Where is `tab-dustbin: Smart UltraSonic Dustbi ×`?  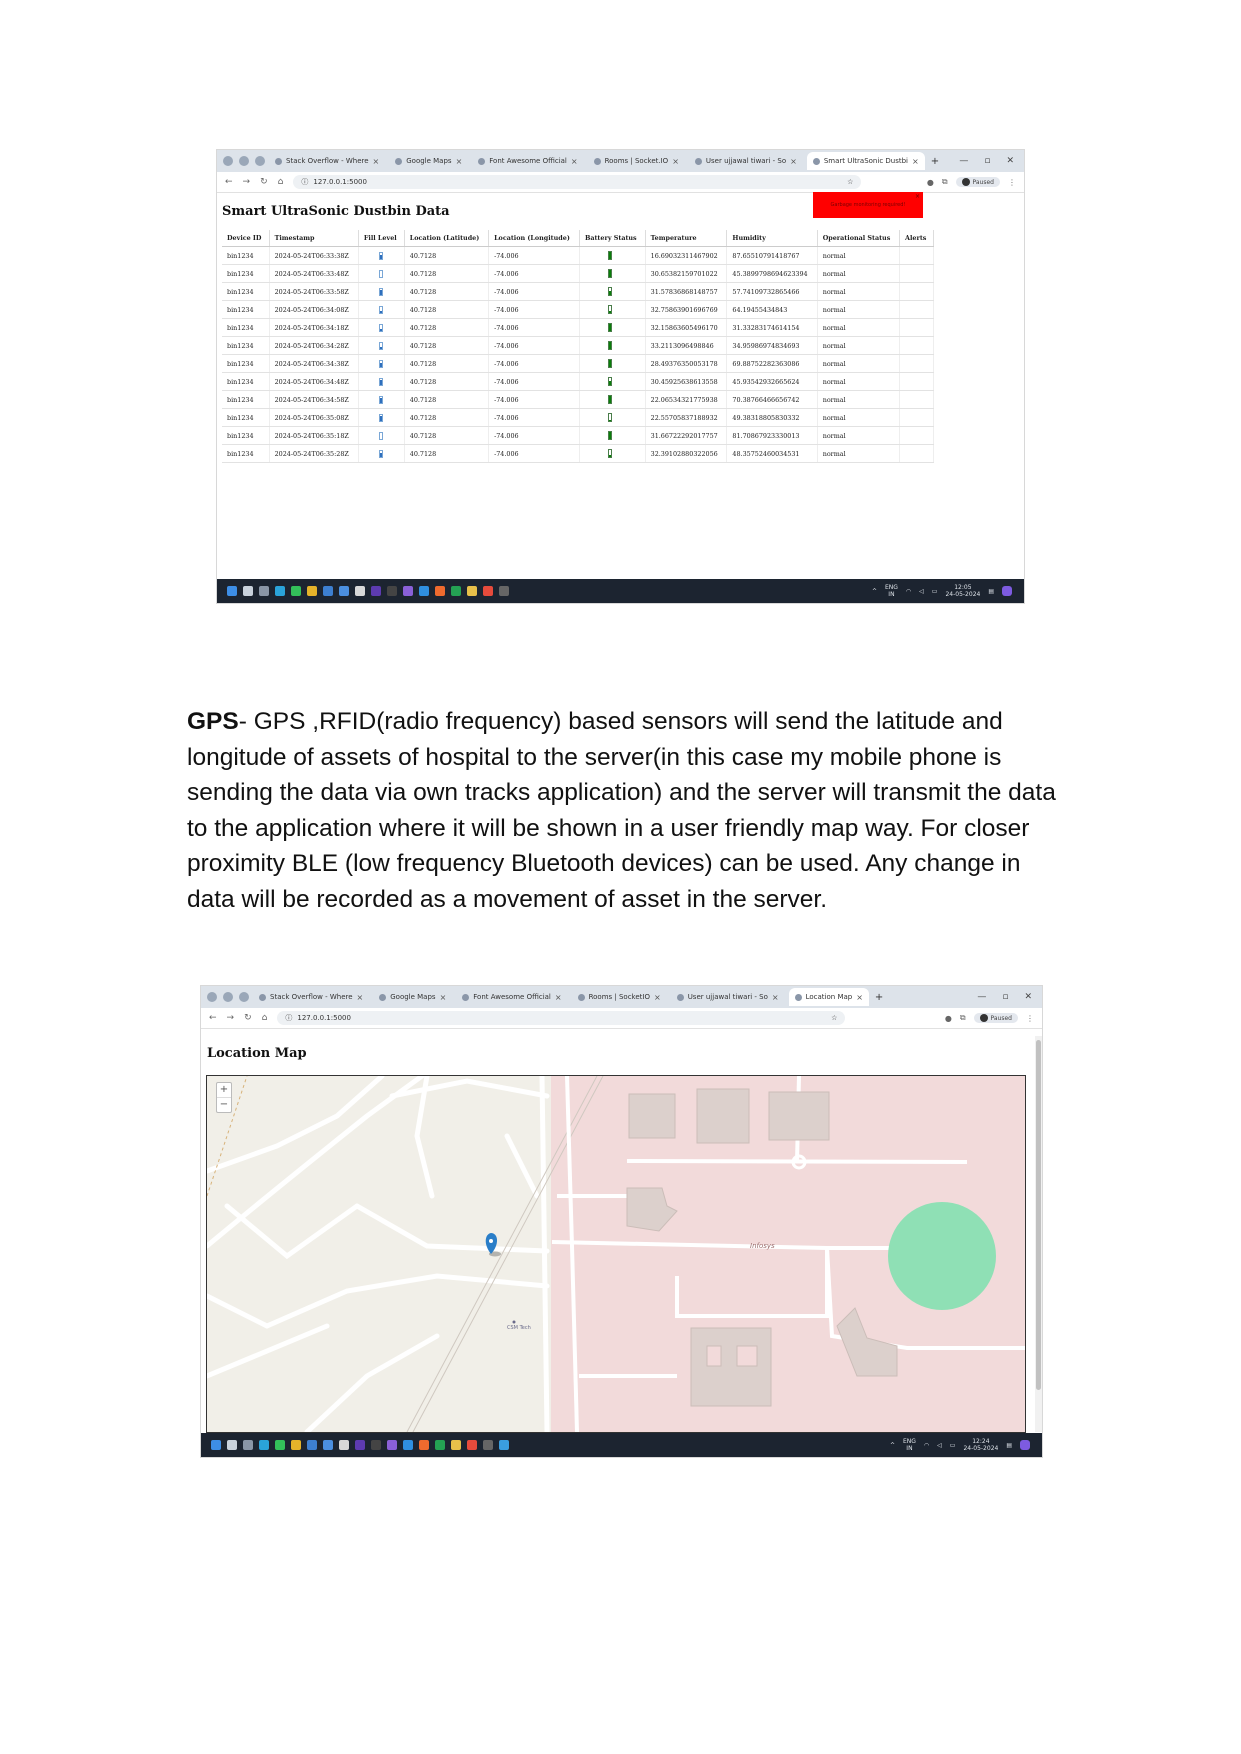 tab-dustbin: Smart UltraSonic Dustbi × is located at coordinates (865, 161).